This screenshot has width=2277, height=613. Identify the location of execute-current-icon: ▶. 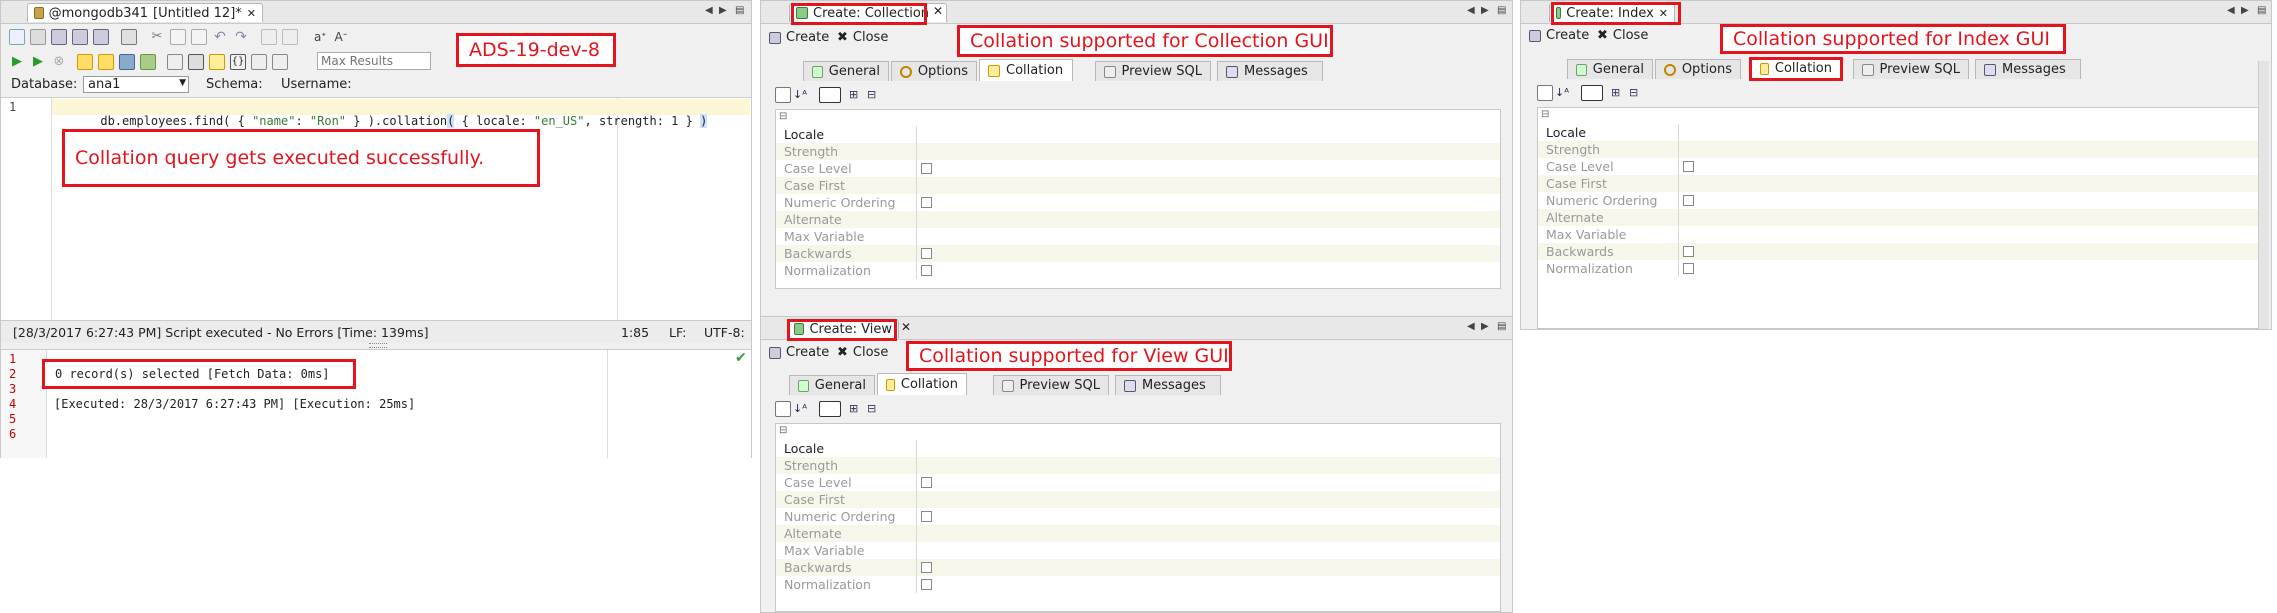
(38, 62).